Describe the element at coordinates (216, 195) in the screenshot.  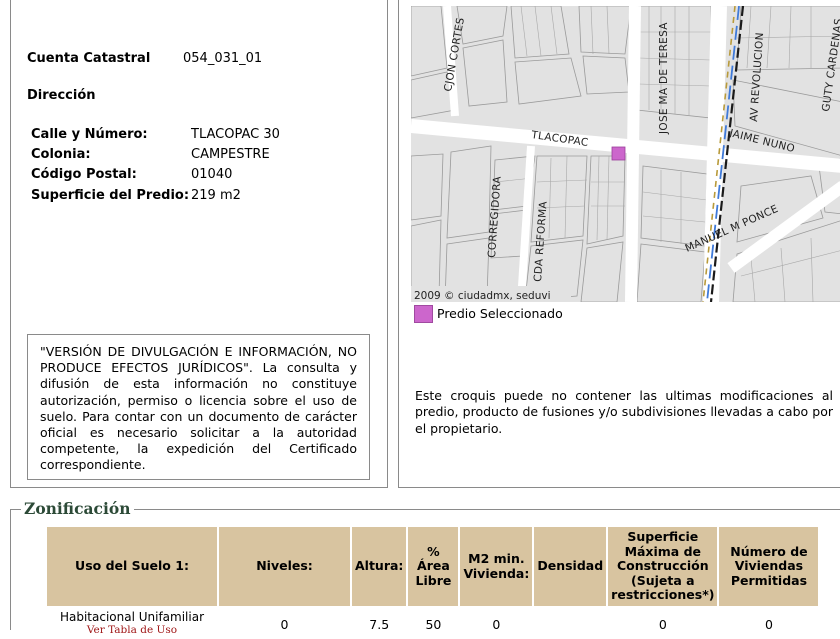
I see `superficie-value: 219 m2` at that location.